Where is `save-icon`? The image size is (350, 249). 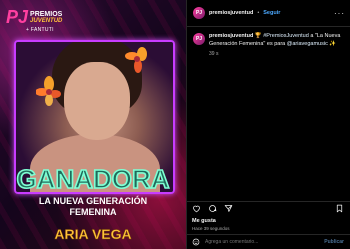 save-icon is located at coordinates (339, 208).